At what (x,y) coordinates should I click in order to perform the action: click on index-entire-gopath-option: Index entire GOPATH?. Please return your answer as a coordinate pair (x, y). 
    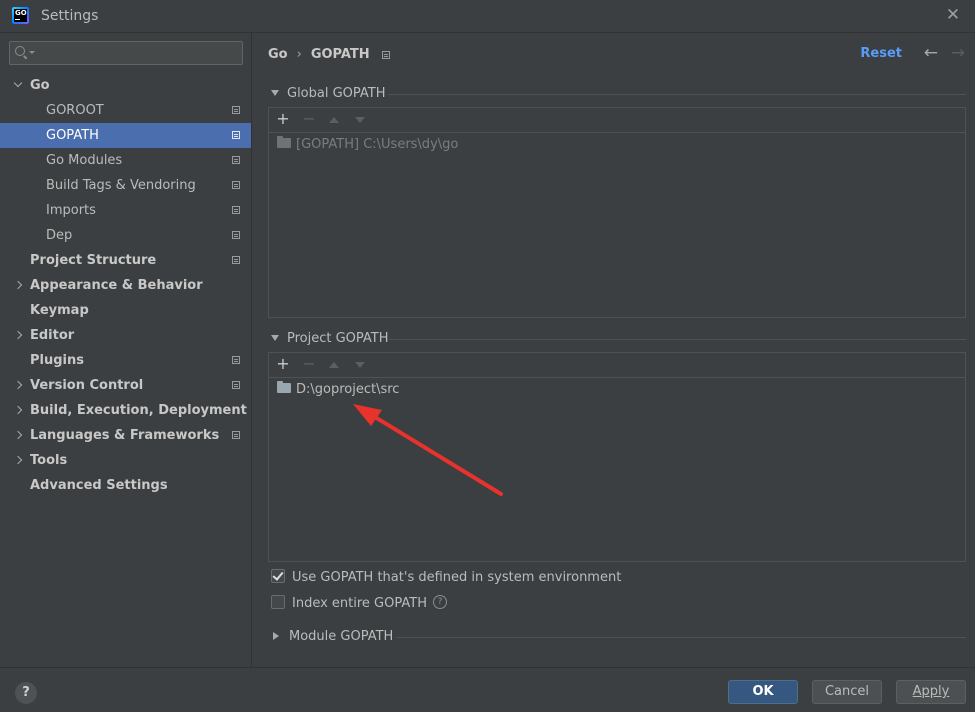
    Looking at the image, I should click on (359, 604).